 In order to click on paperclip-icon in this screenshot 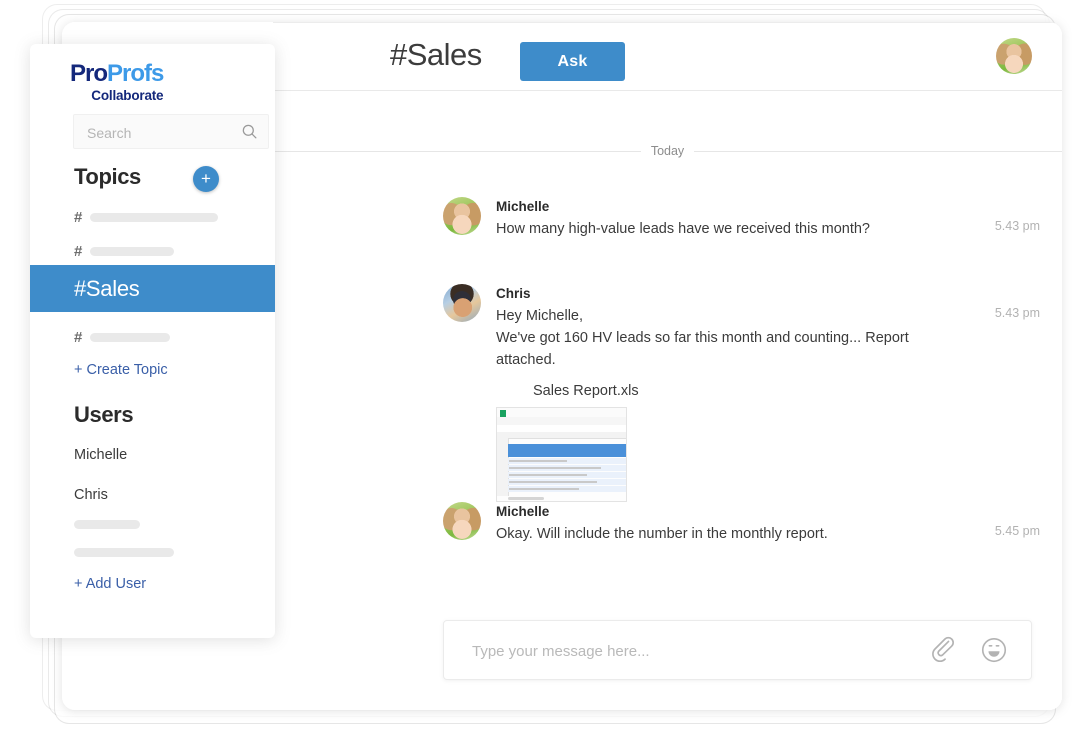, I will do `click(944, 650)`.